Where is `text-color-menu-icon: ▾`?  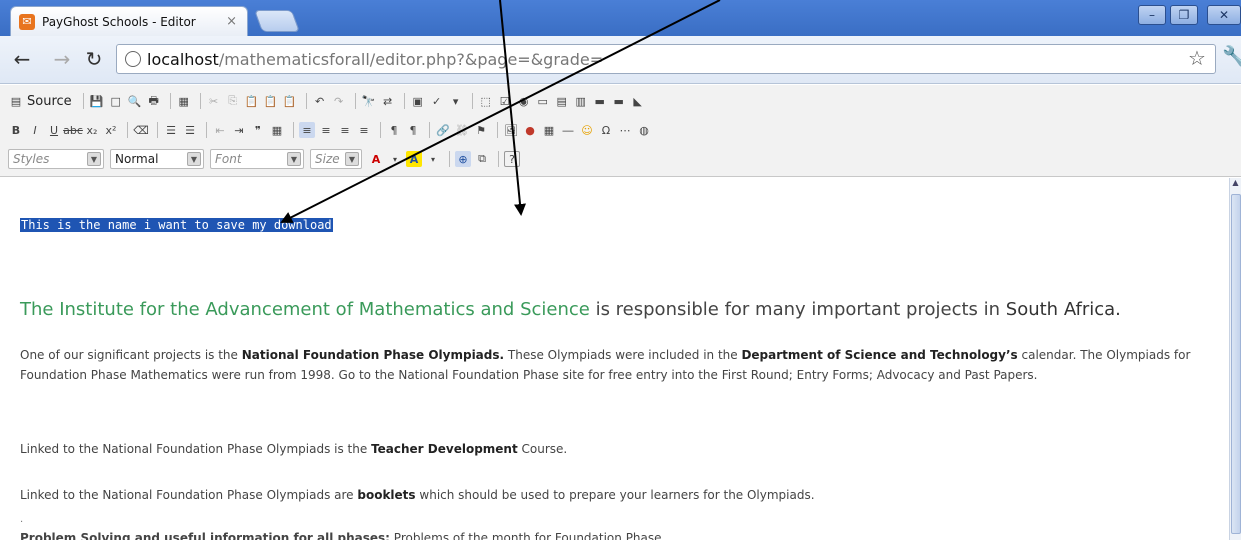 text-color-menu-icon: ▾ is located at coordinates (395, 159).